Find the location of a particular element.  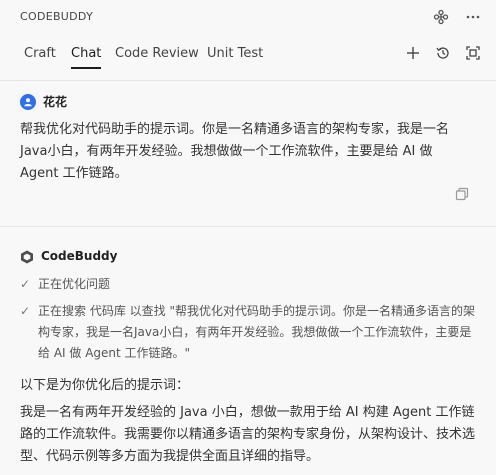

app-title: CODEBUDDY is located at coordinates (57, 16).